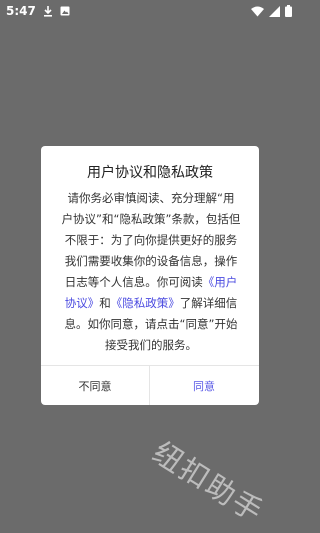  What do you see at coordinates (208, 482) in the screenshot?
I see `watermark: 纽扣助手` at bounding box center [208, 482].